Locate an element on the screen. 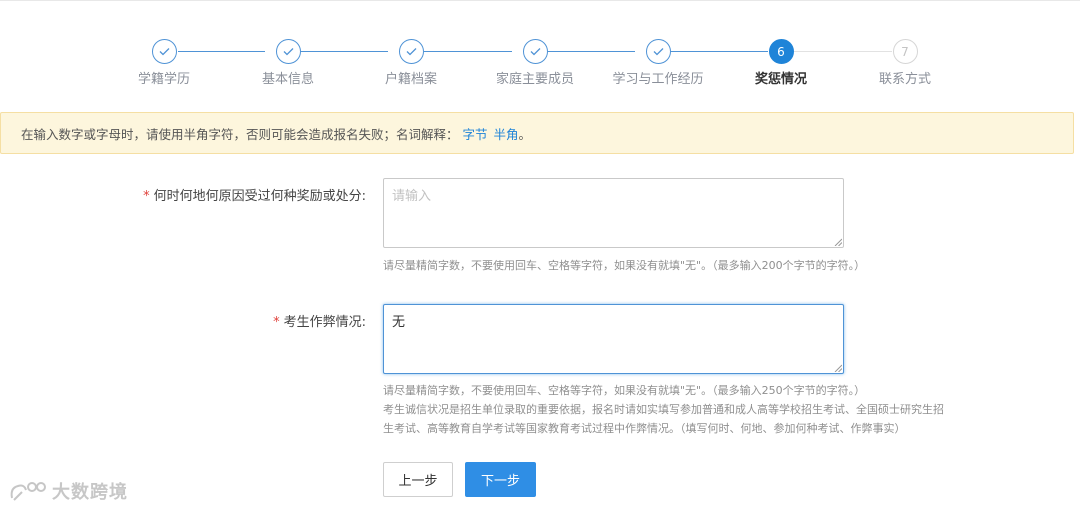 This screenshot has height=514, width=1080. step-2: 基本信息 is located at coordinates (288, 63).